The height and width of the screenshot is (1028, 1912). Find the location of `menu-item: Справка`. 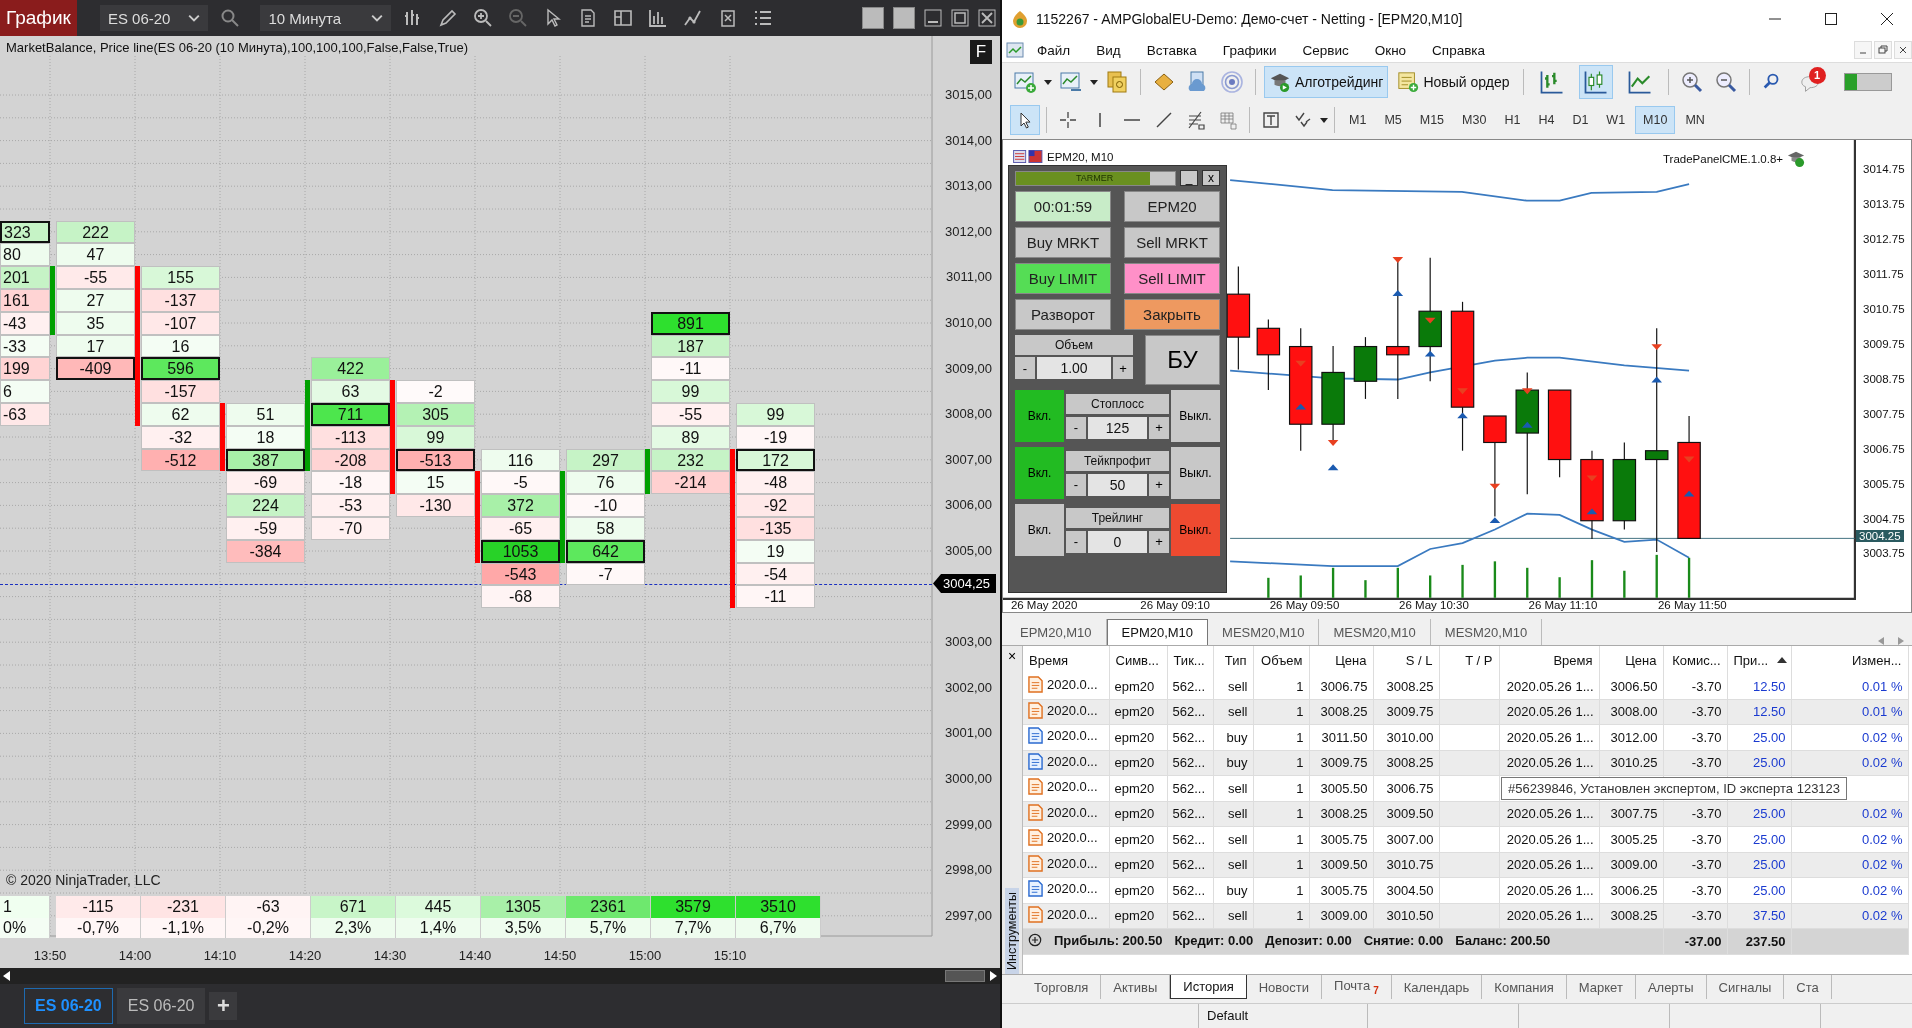

menu-item: Справка is located at coordinates (1459, 50).